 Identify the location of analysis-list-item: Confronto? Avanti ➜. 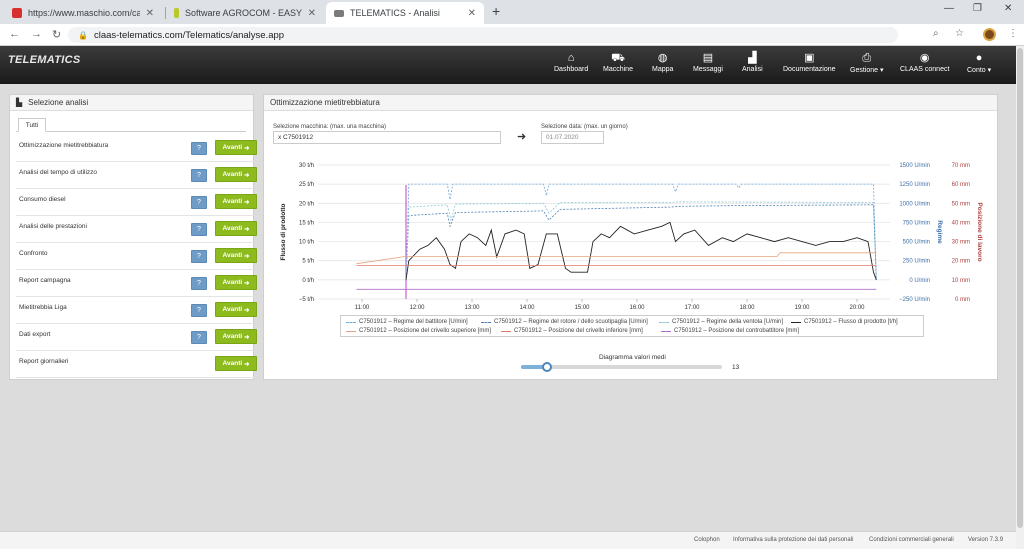
(136, 256).